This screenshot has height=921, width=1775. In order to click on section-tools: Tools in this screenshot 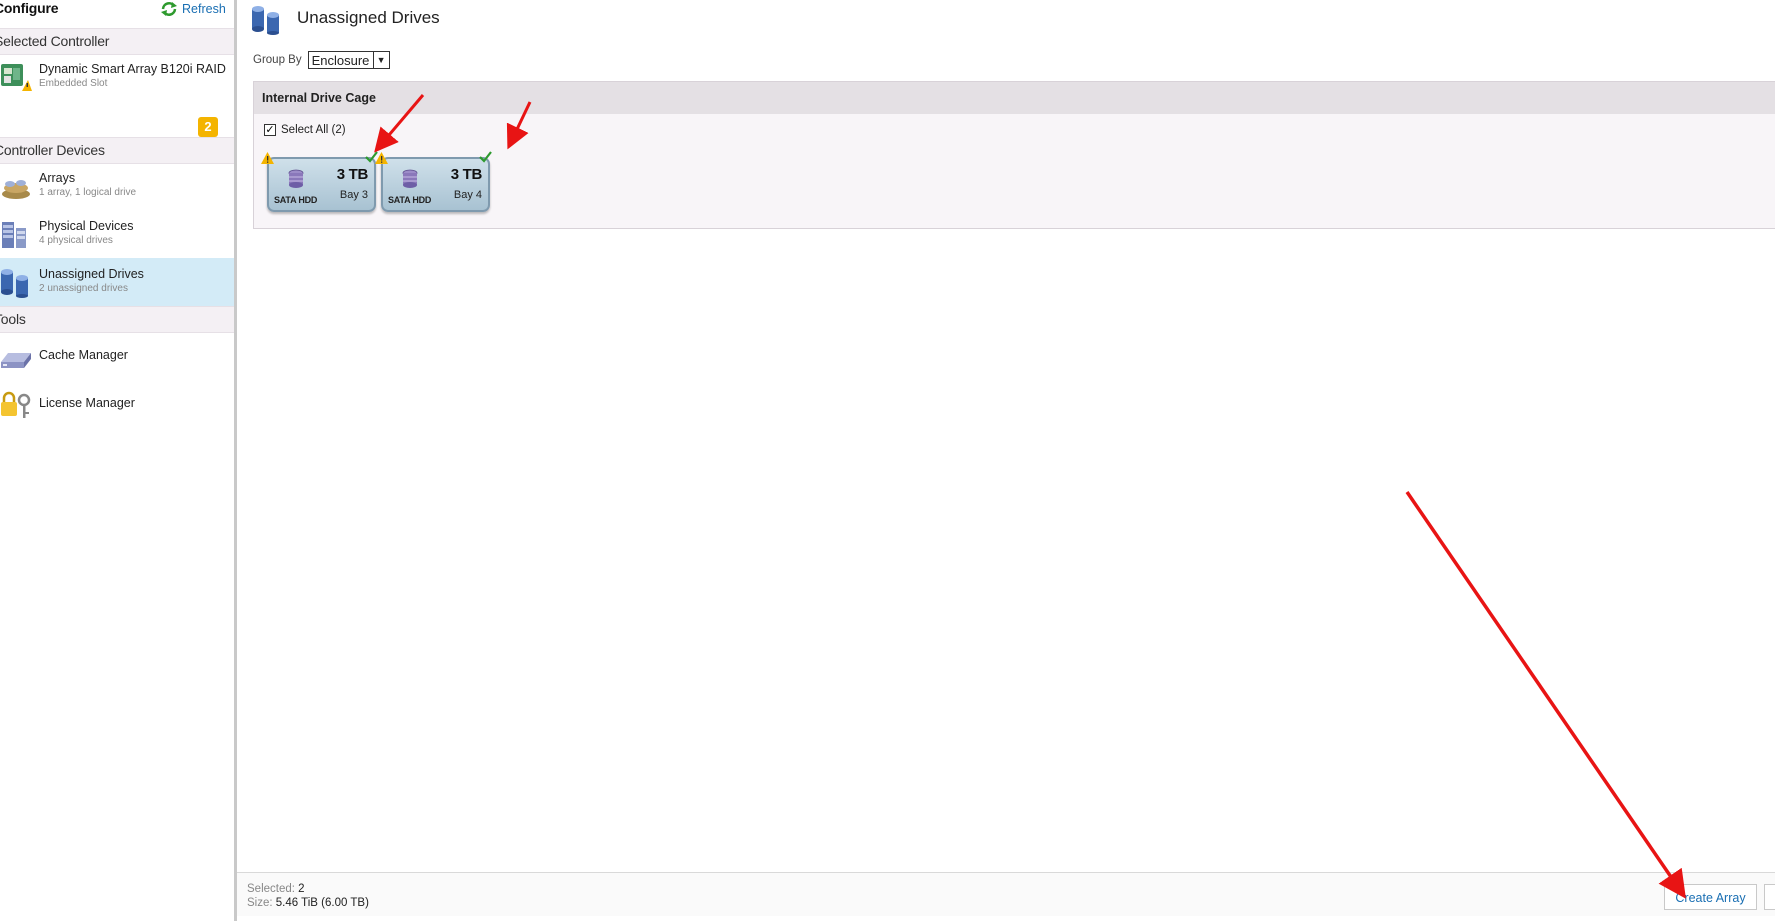, I will do `click(117, 319)`.